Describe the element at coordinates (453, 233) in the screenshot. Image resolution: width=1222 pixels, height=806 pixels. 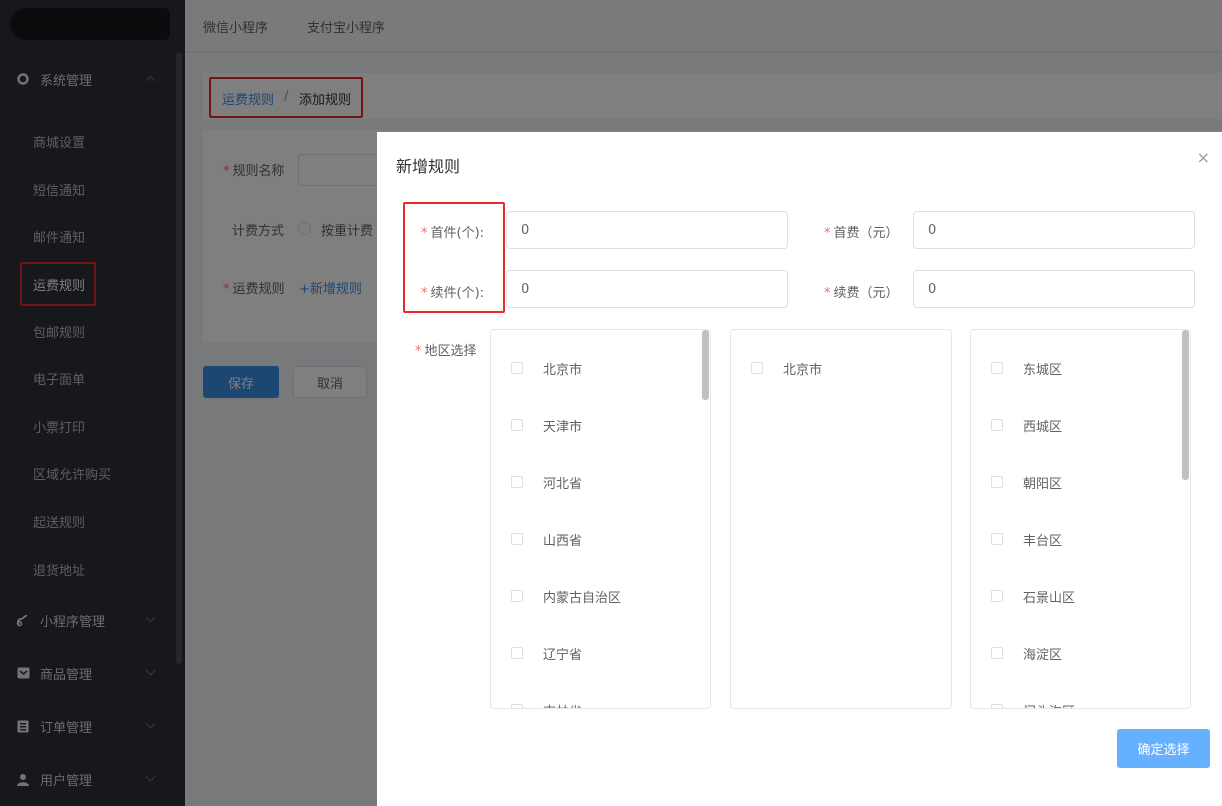
I see `first-unit-label: * 首件(个):` at that location.